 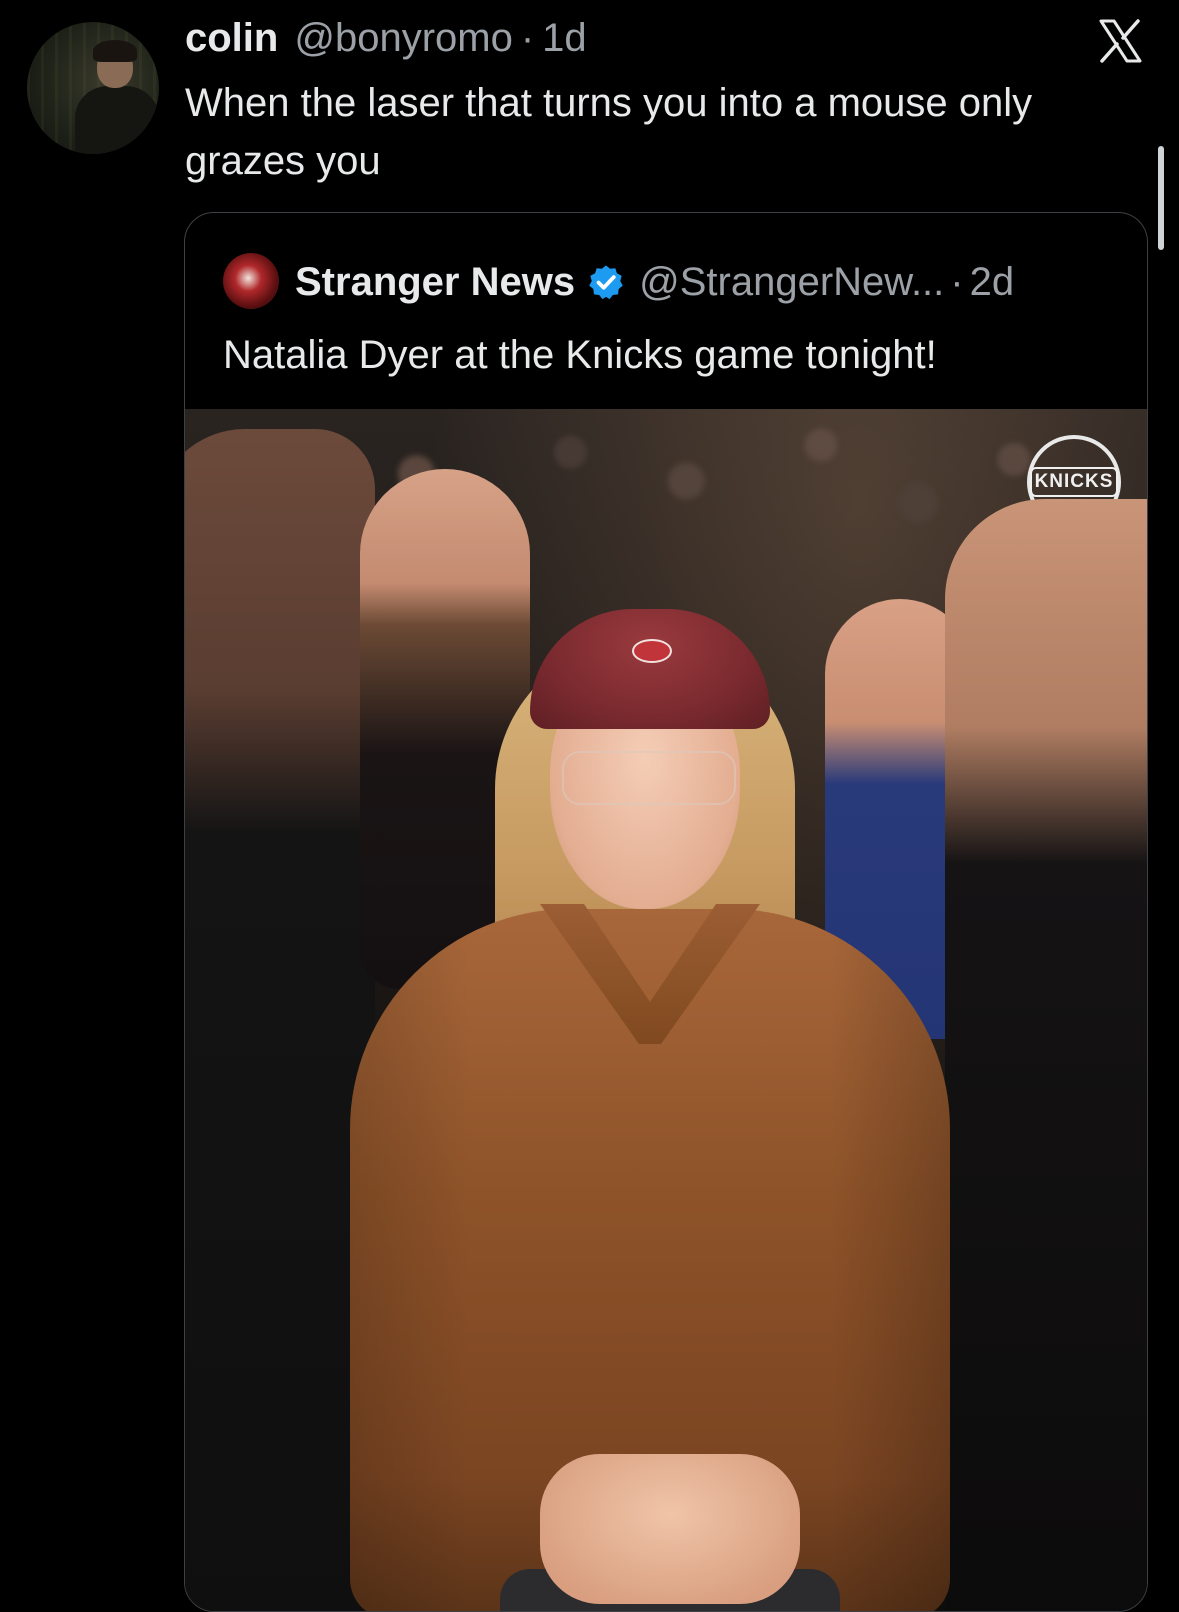 I want to click on verified-badge-icon, so click(x=606, y=282).